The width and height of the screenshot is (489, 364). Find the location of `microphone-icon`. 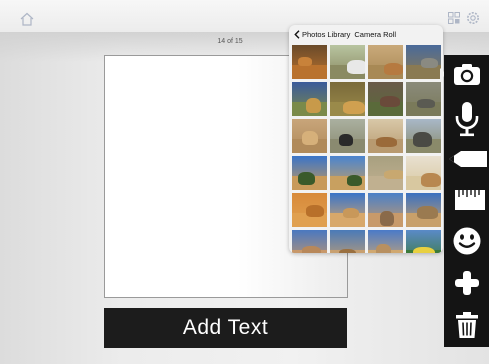

microphone-icon is located at coordinates (466, 119).